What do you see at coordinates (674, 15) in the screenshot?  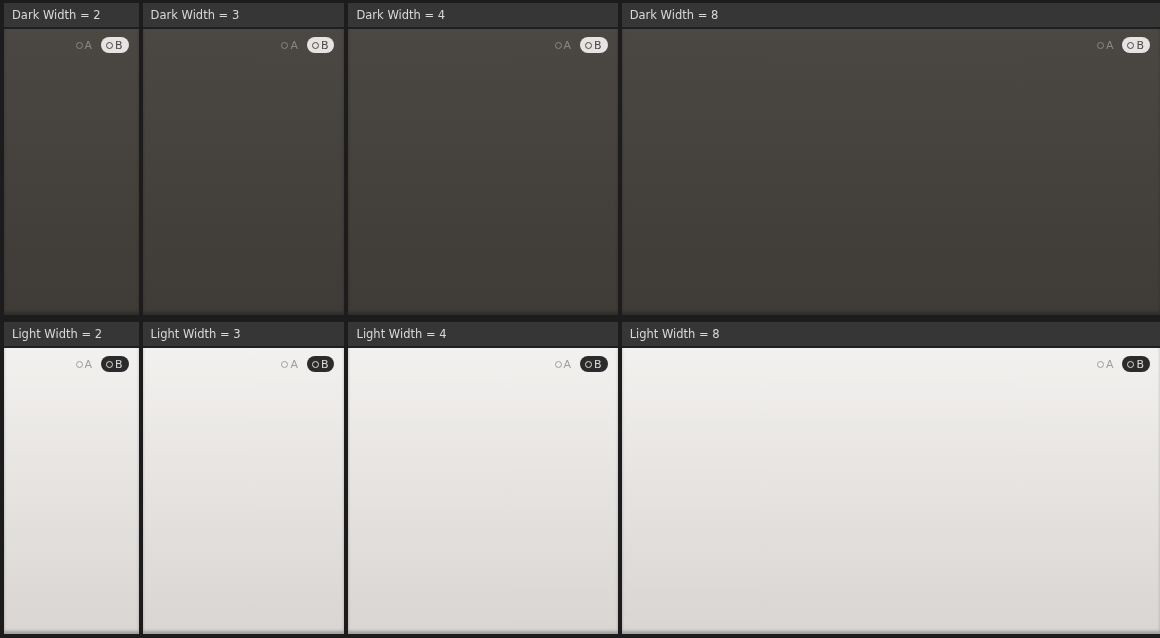 I see `panel-title: Dark Width = 8` at bounding box center [674, 15].